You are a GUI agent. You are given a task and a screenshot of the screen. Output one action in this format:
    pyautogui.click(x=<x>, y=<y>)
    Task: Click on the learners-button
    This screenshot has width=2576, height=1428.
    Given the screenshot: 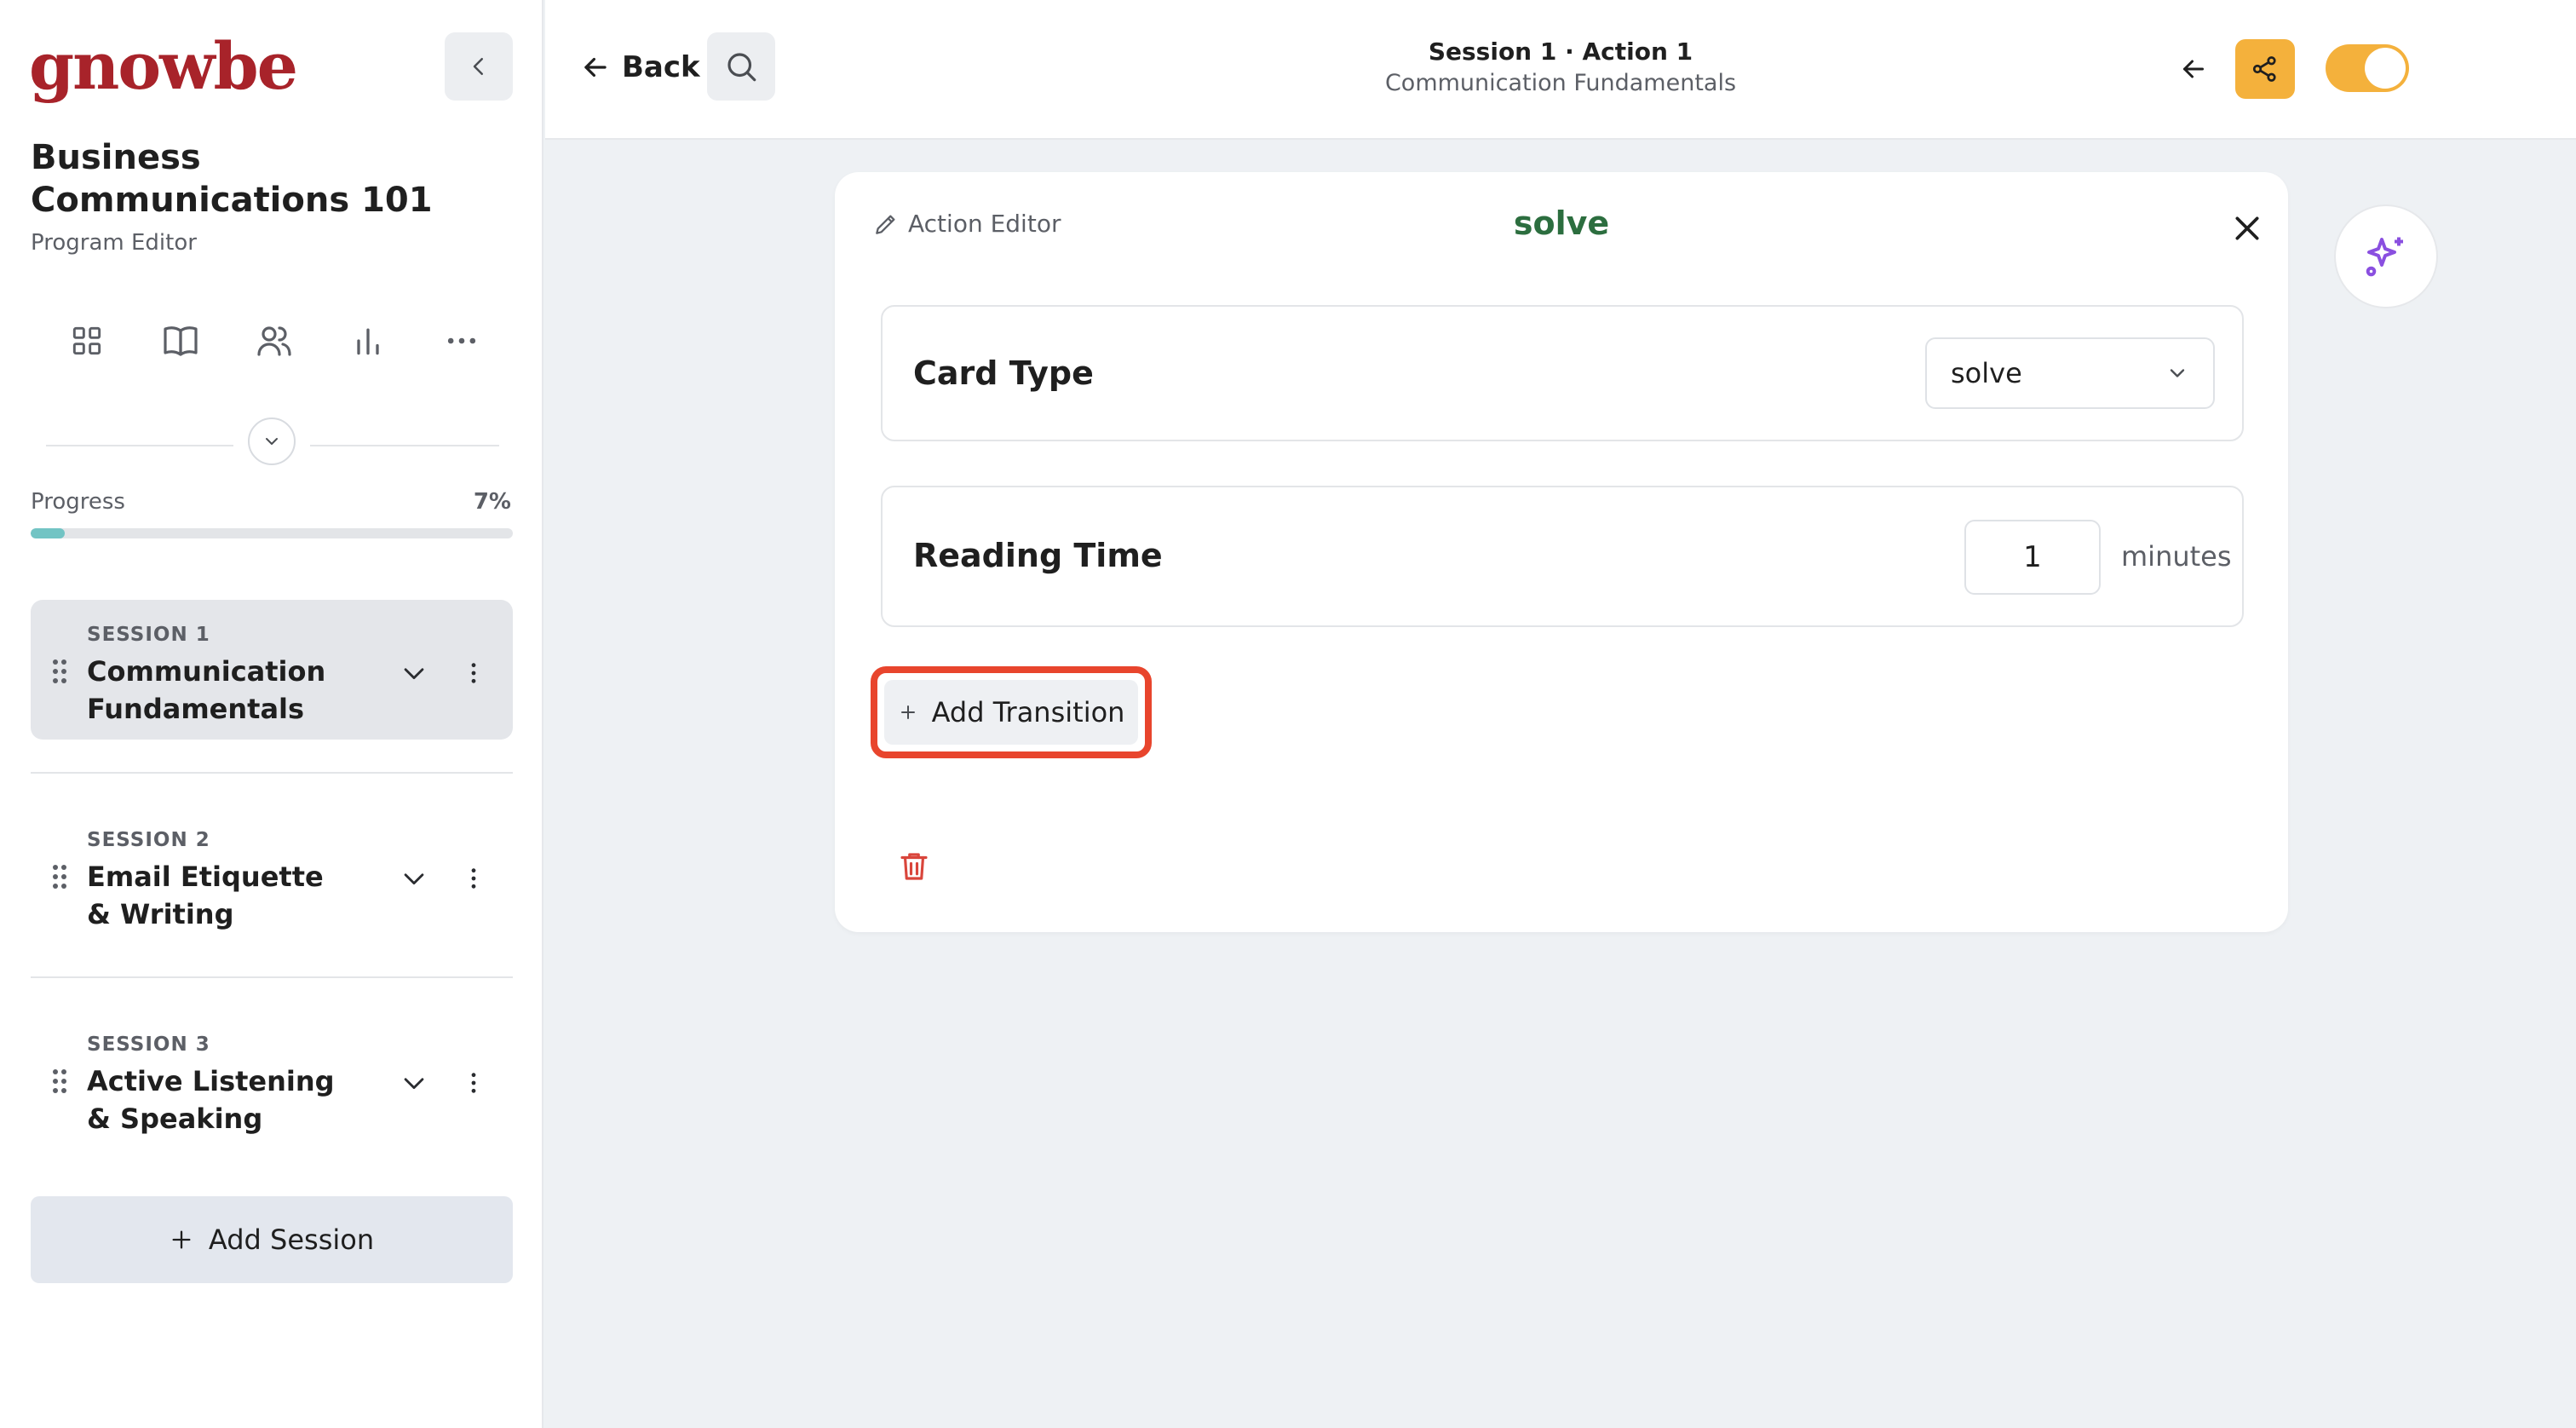 What is the action you would take?
    pyautogui.click(x=274, y=340)
    